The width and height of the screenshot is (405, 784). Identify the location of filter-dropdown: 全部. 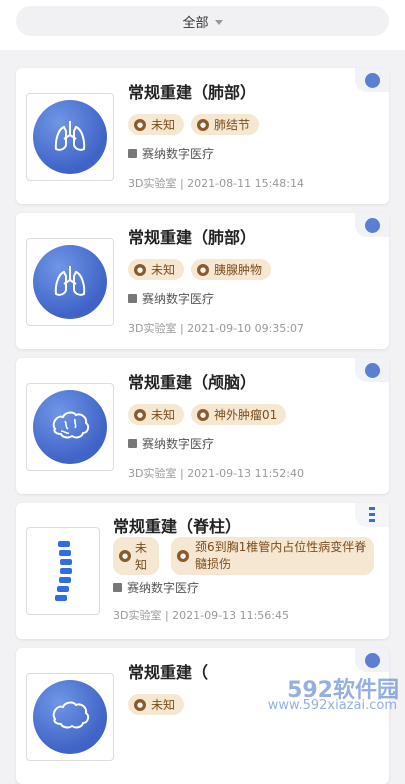
(202, 21).